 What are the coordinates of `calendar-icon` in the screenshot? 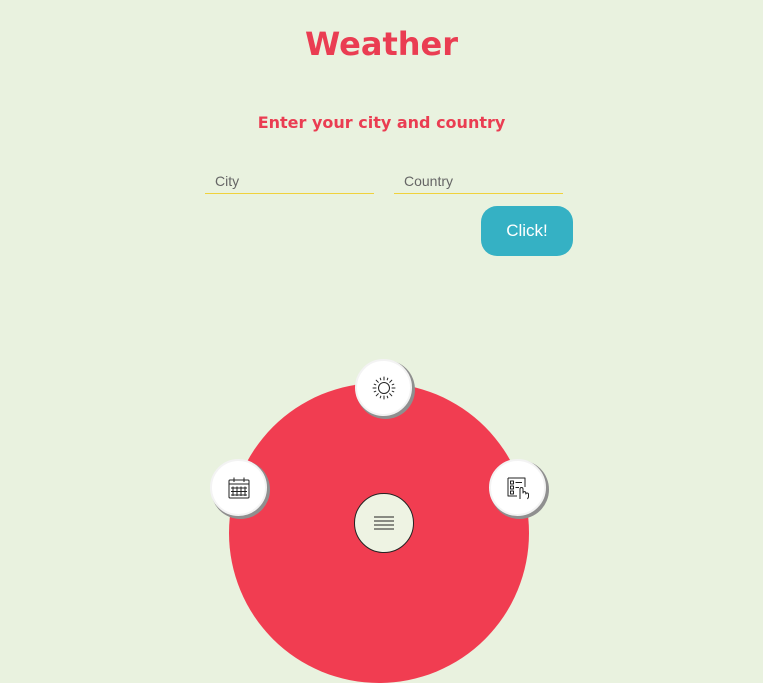 It's located at (238, 487).